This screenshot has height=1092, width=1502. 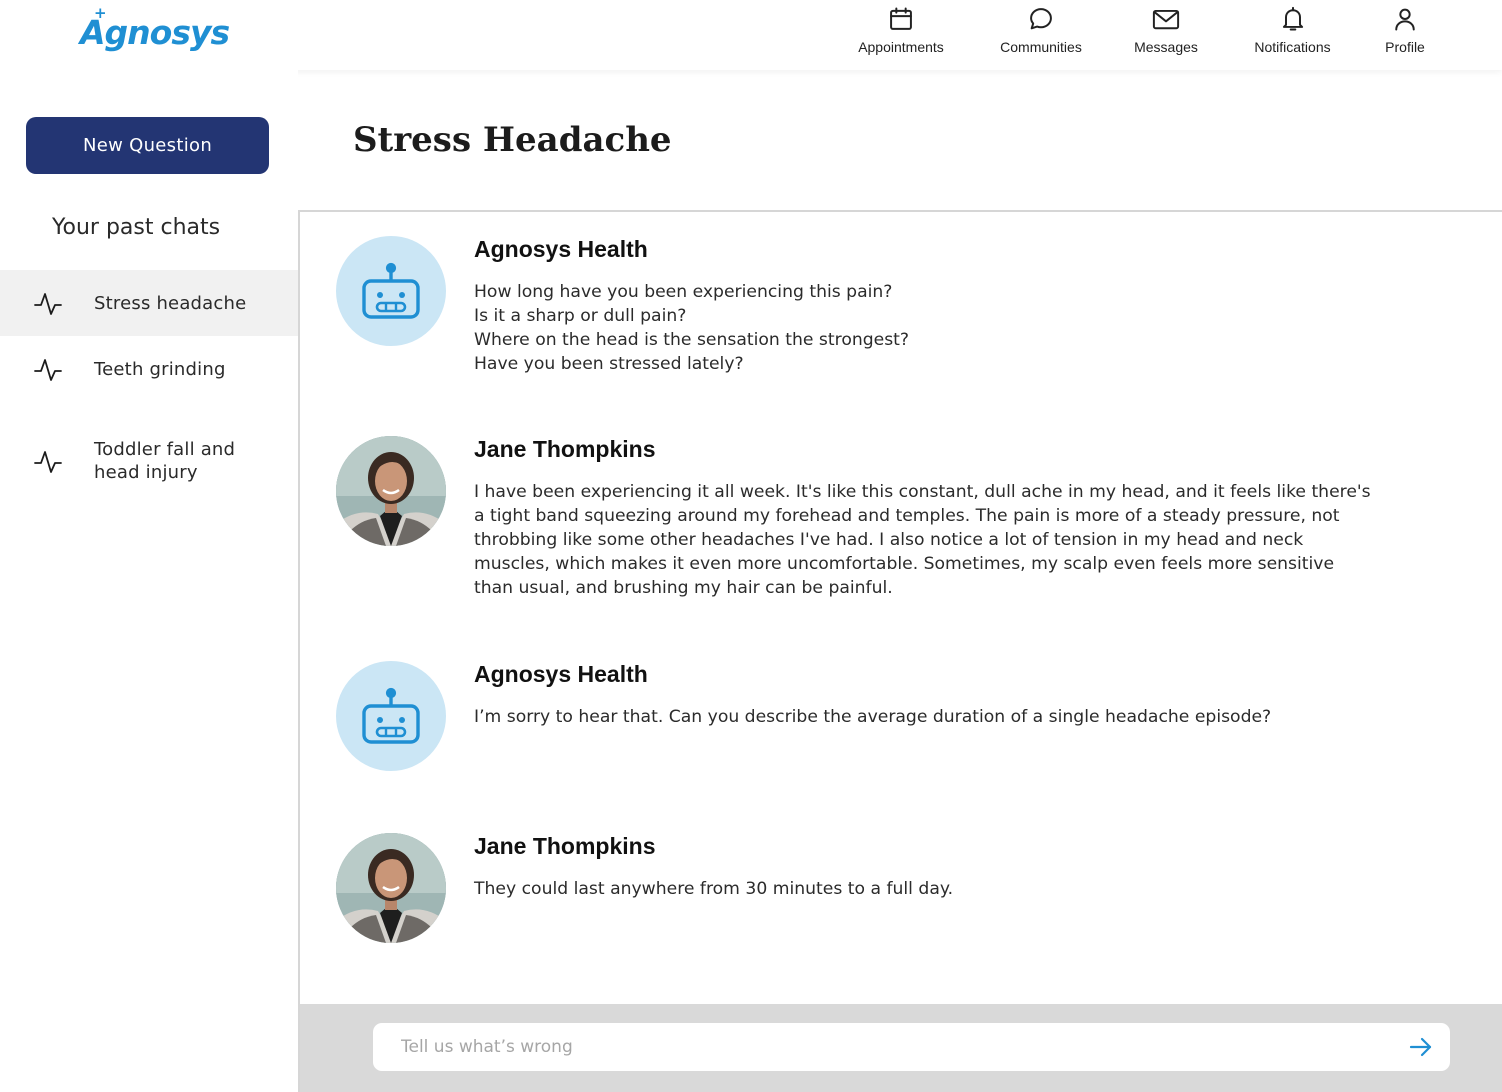 What do you see at coordinates (580, 316) in the screenshot?
I see `message-line: Is it a sharp or dull pain?` at bounding box center [580, 316].